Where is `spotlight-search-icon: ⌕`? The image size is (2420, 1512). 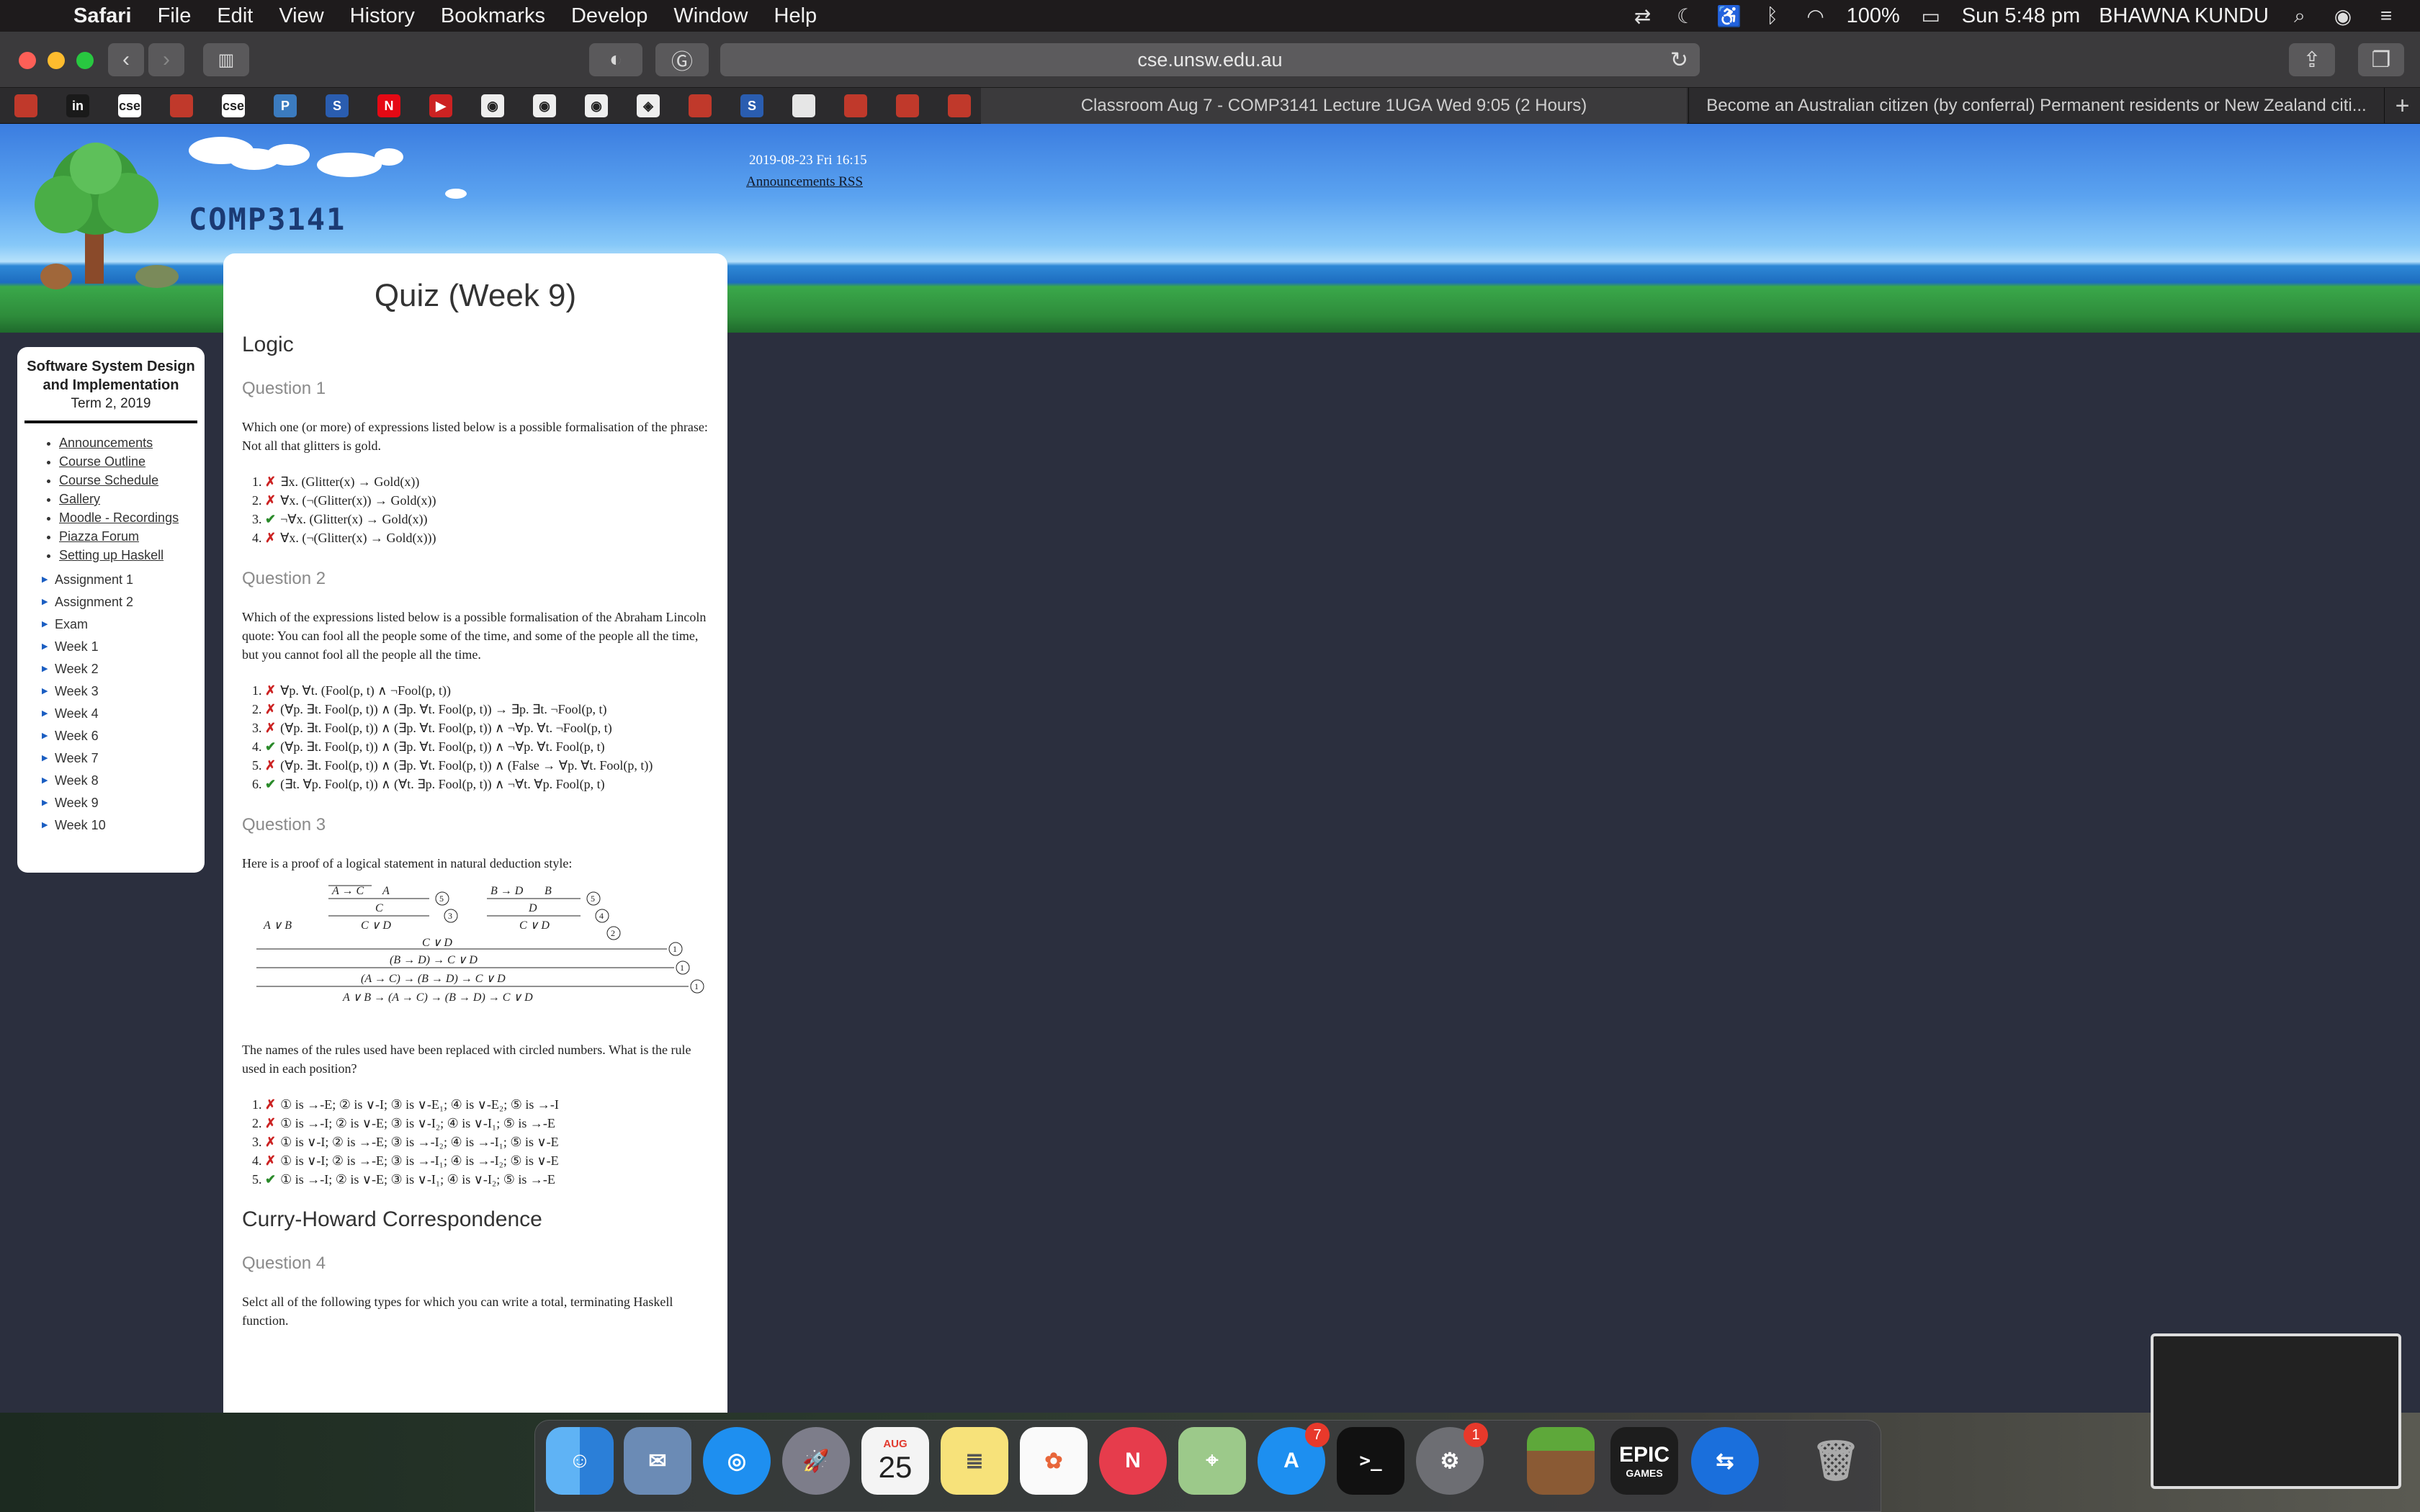 spotlight-search-icon: ⌕ is located at coordinates (2299, 16).